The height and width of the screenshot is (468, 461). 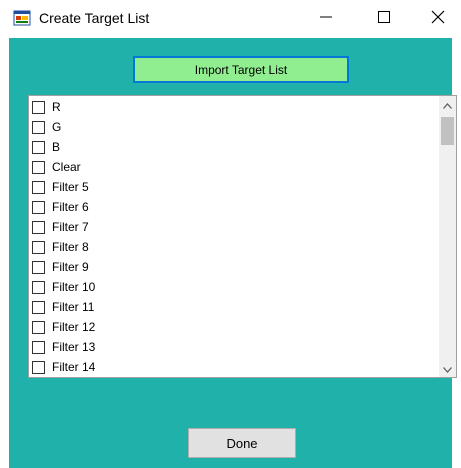 What do you see at coordinates (232, 187) in the screenshot?
I see `list-item: Filter 5` at bounding box center [232, 187].